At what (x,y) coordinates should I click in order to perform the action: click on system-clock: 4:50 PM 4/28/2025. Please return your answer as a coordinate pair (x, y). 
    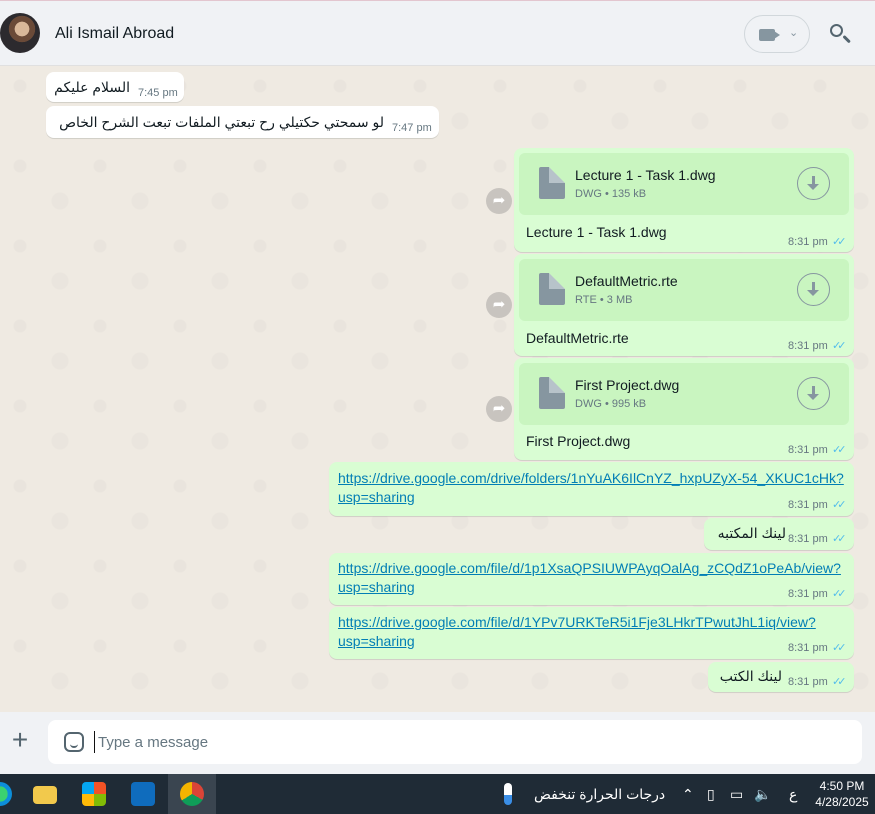
    Looking at the image, I should click on (842, 794).